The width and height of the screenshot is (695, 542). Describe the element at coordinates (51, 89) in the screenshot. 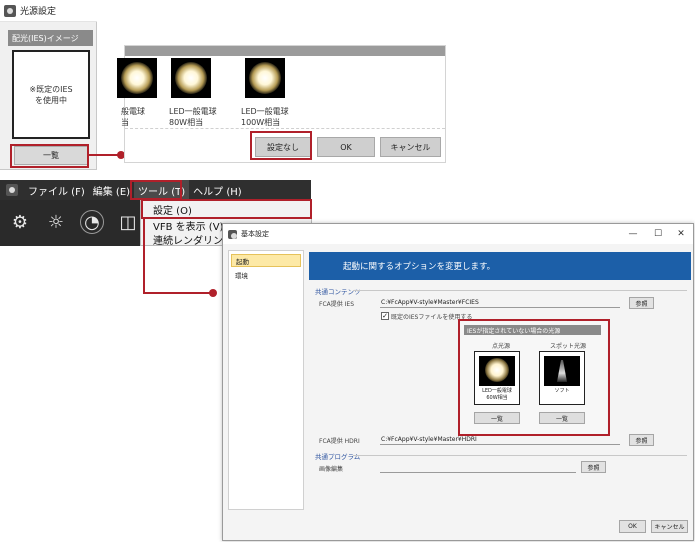

I see `ies-preview-text-1: ※既定のIES` at that location.